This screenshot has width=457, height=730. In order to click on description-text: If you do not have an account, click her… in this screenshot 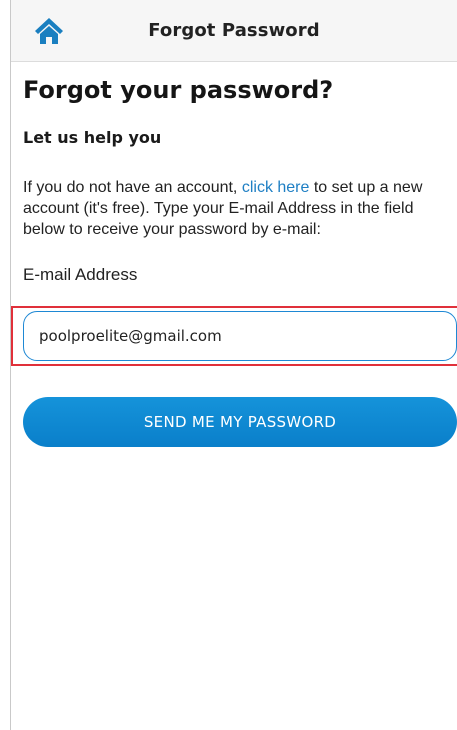, I will do `click(240, 208)`.